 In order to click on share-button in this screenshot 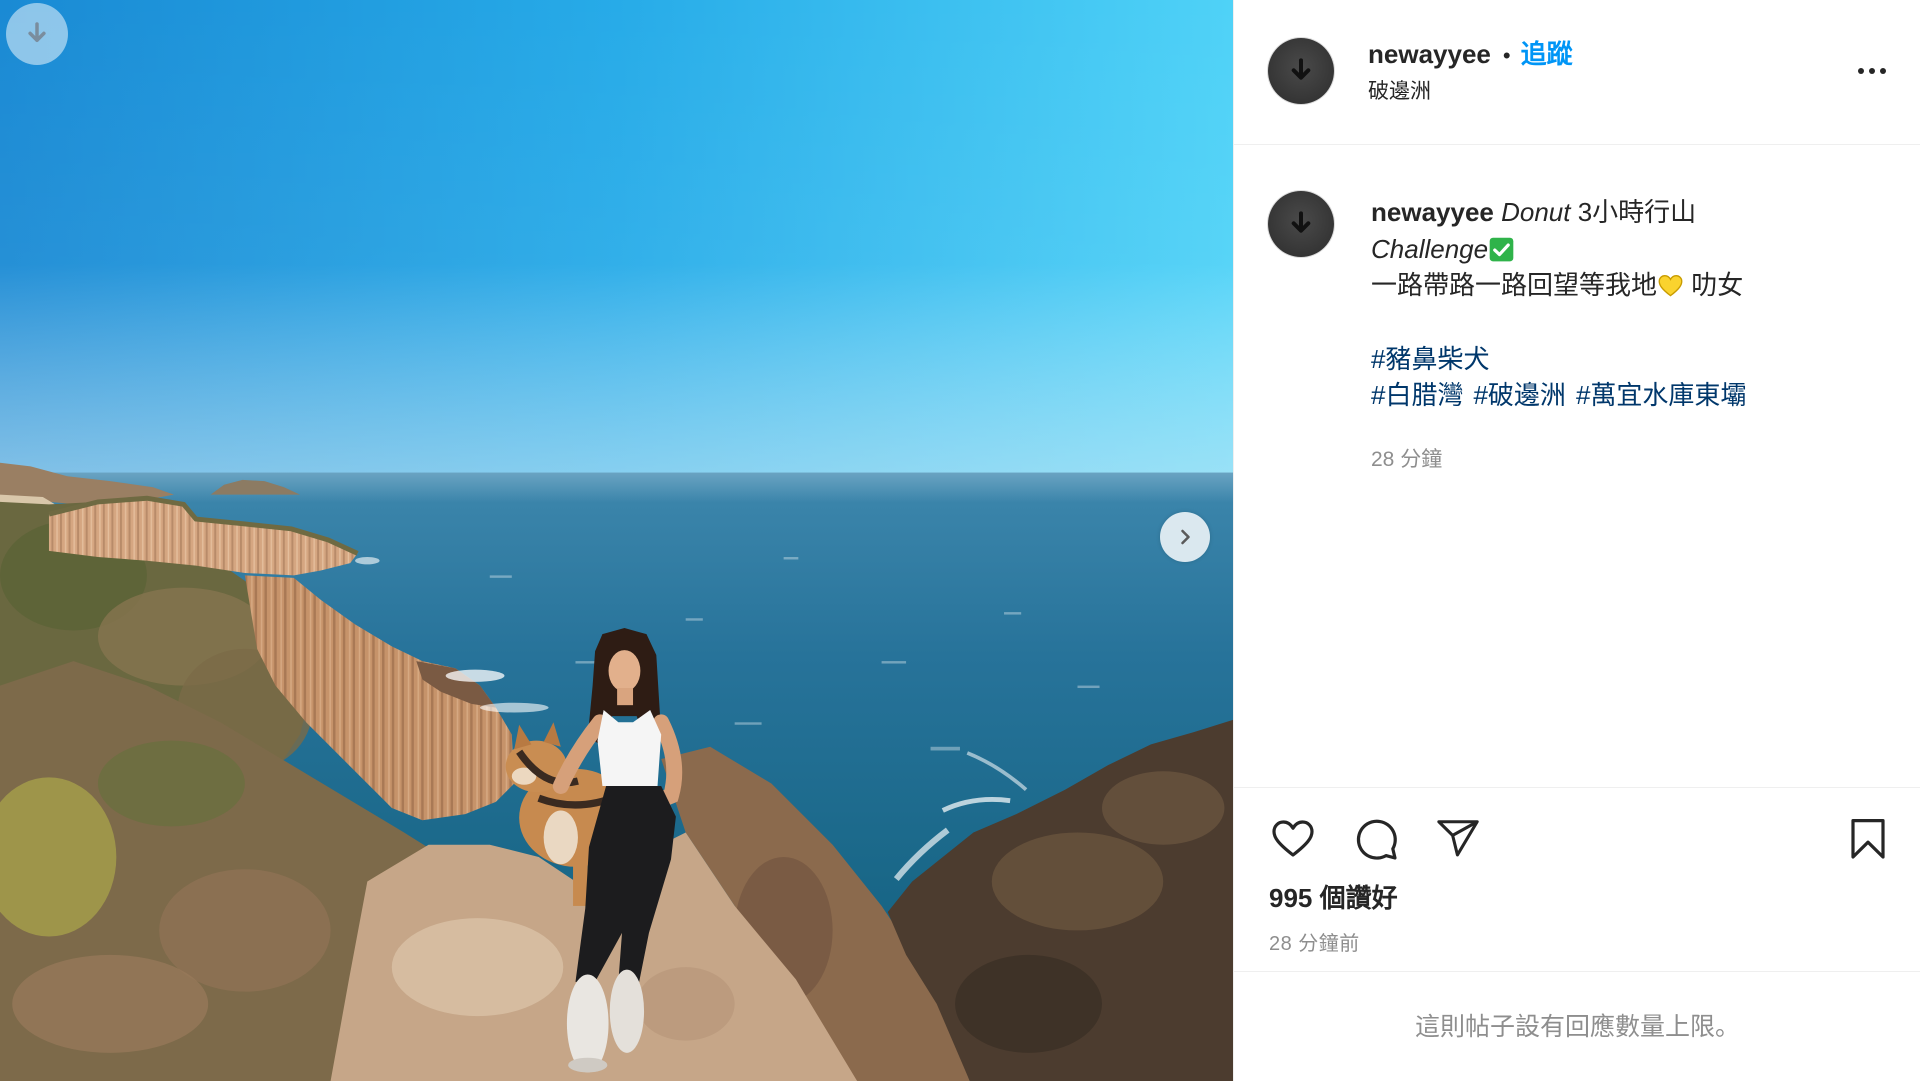, I will do `click(1458, 839)`.